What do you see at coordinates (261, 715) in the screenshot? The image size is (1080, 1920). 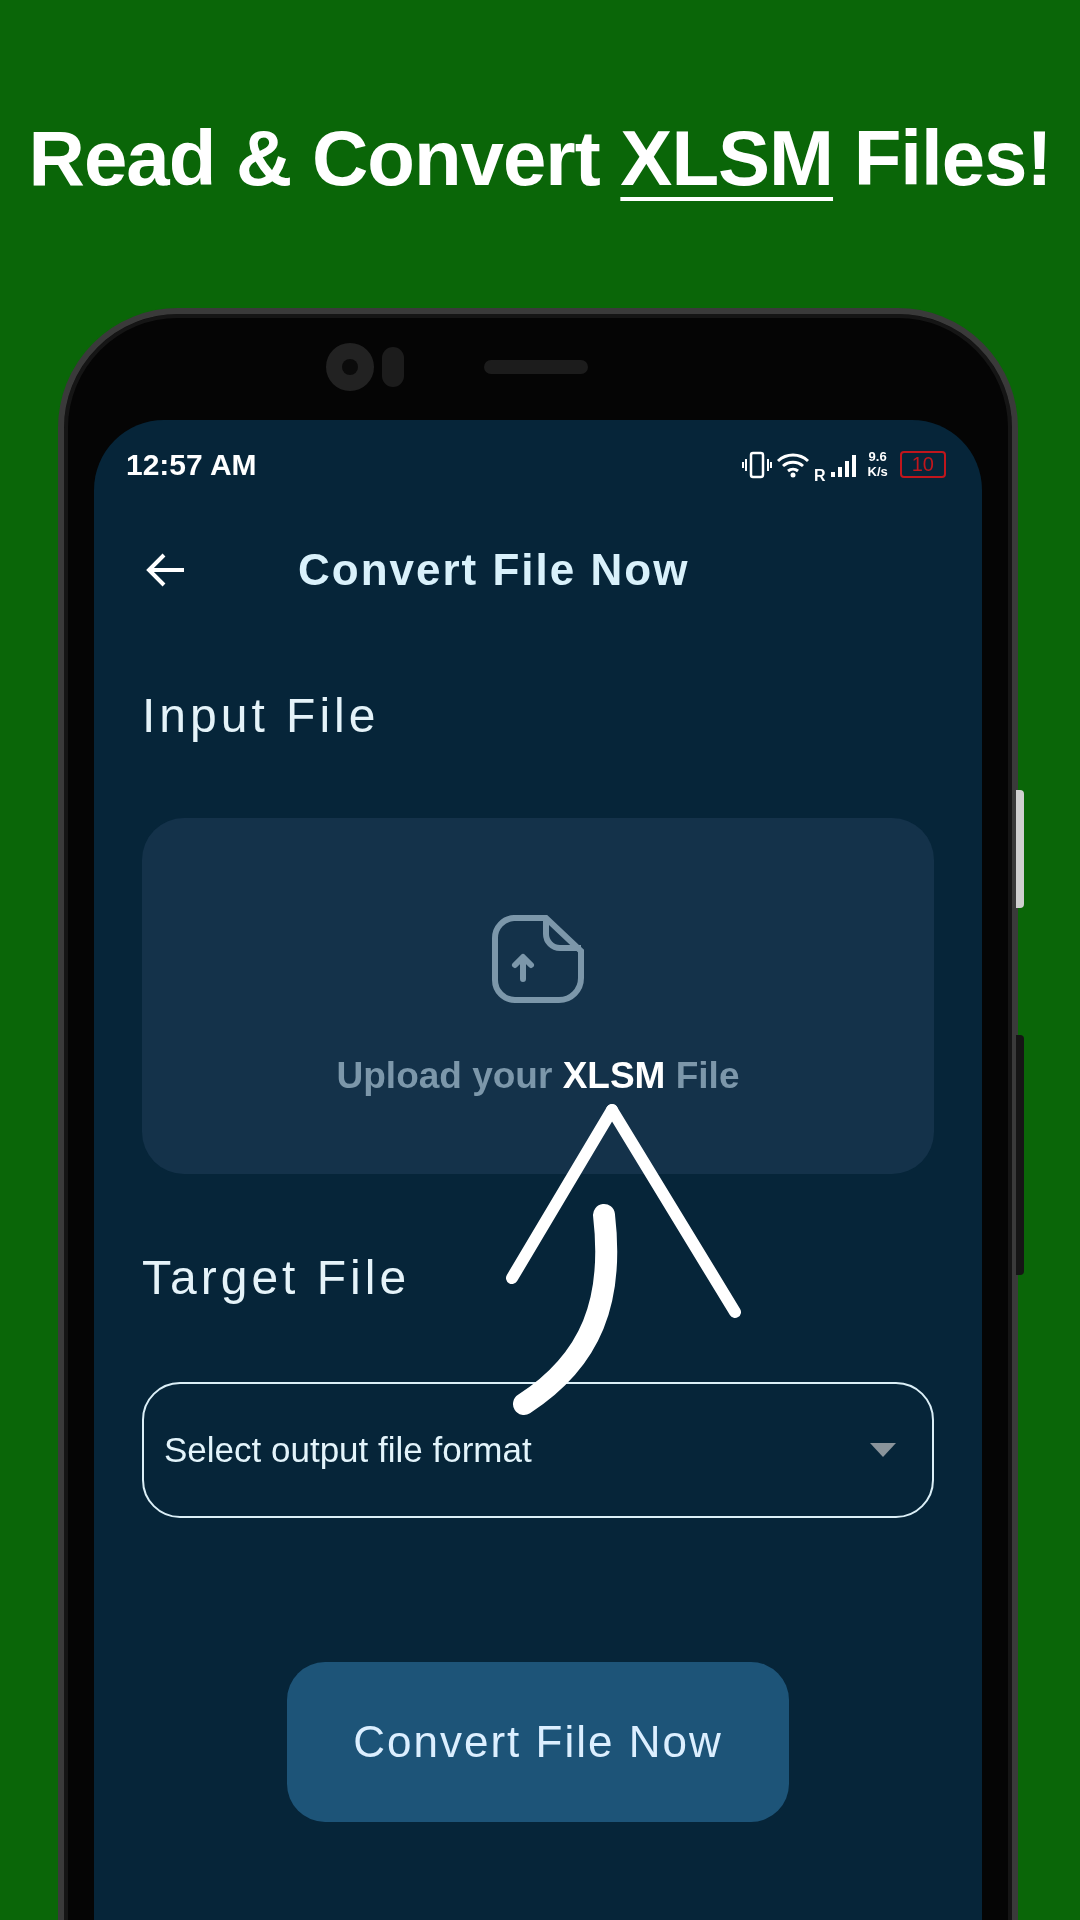 I see `section-label: Input File` at bounding box center [261, 715].